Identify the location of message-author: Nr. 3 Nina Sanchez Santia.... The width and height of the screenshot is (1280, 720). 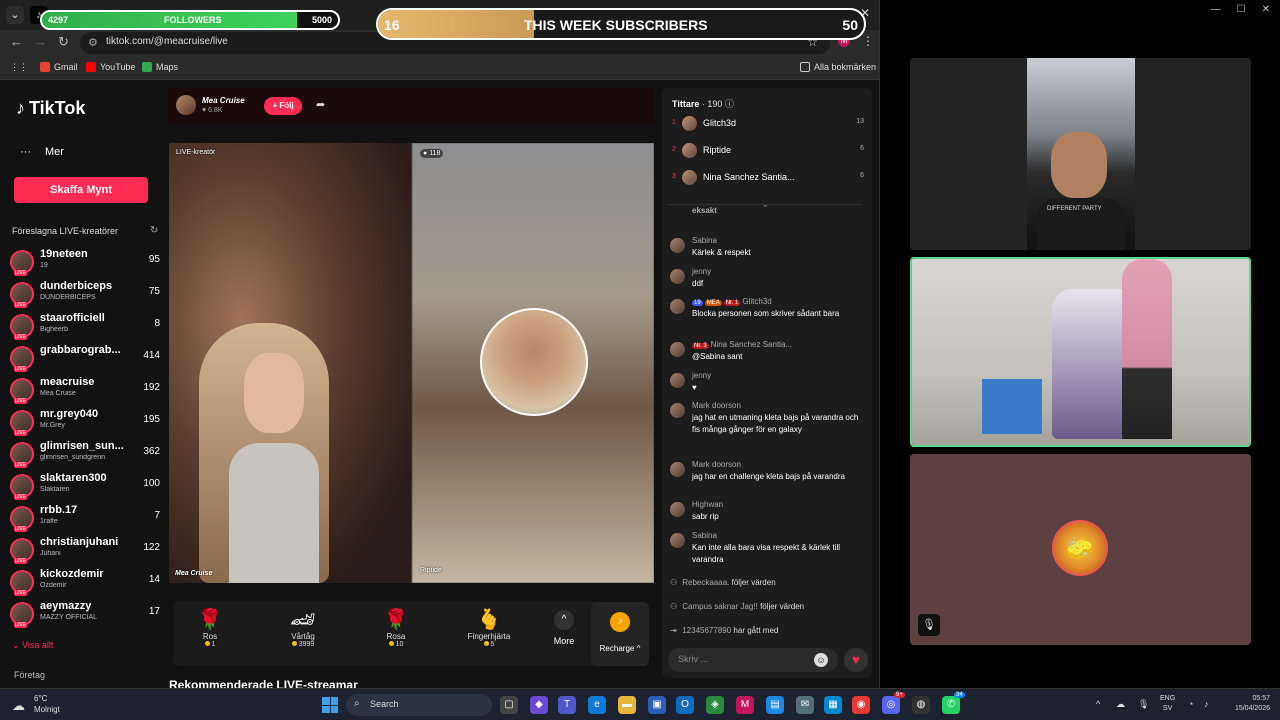
(742, 344).